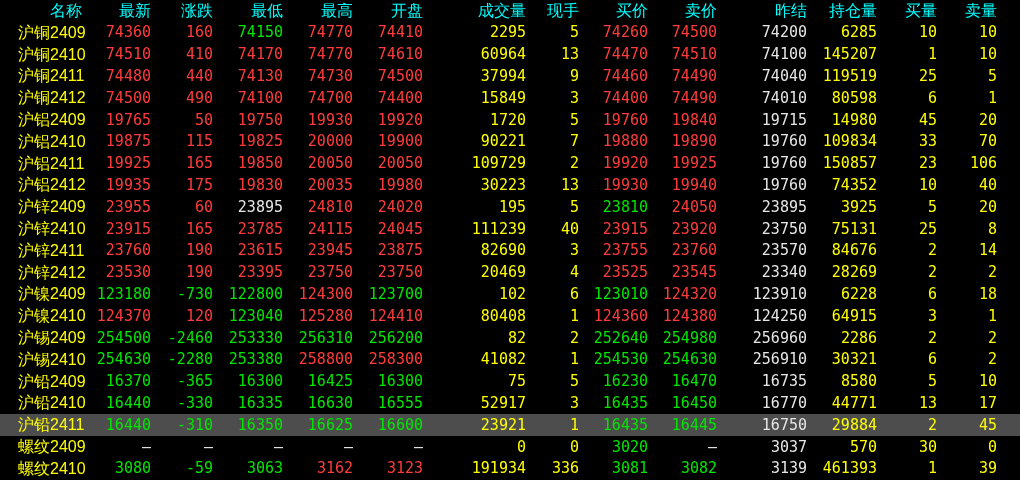  What do you see at coordinates (400, 424) in the screenshot?
I see `table-cell: 16600` at bounding box center [400, 424].